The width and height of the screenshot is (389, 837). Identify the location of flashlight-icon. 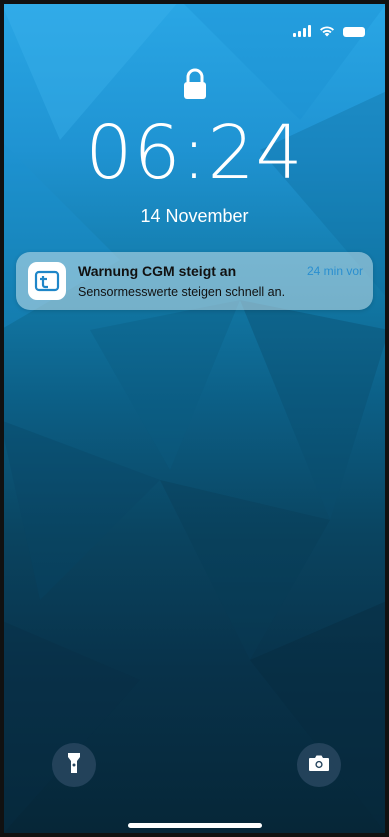
(74, 765).